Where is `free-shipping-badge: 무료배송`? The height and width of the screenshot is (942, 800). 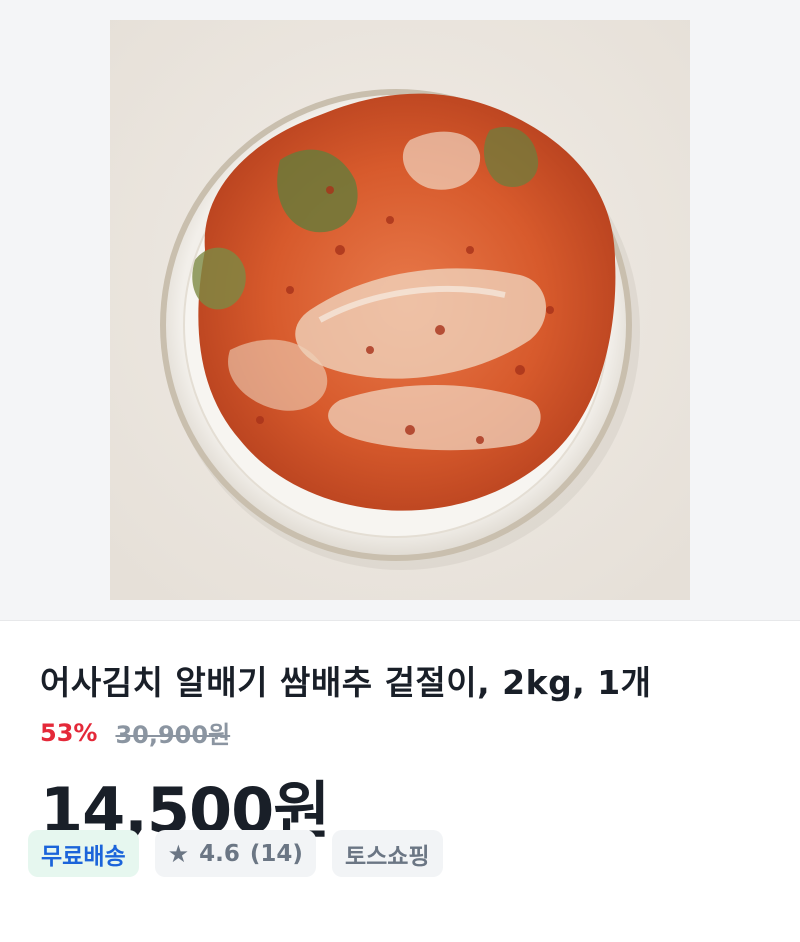
free-shipping-badge: 무료배송 is located at coordinates (83, 853).